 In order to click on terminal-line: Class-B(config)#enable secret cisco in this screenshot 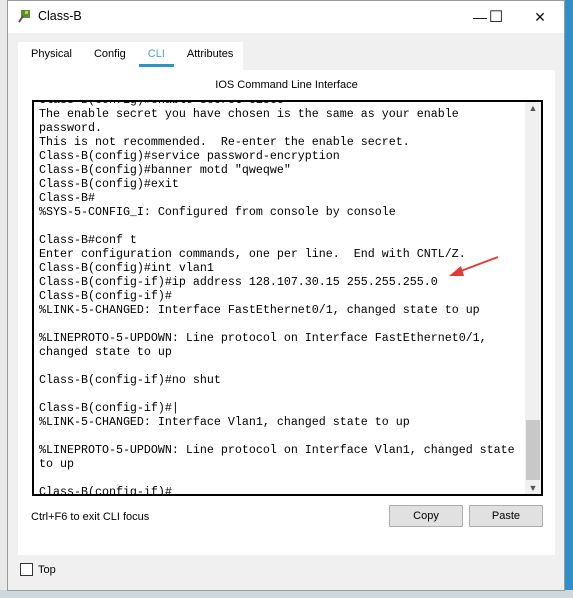, I will do `click(161, 103)`.